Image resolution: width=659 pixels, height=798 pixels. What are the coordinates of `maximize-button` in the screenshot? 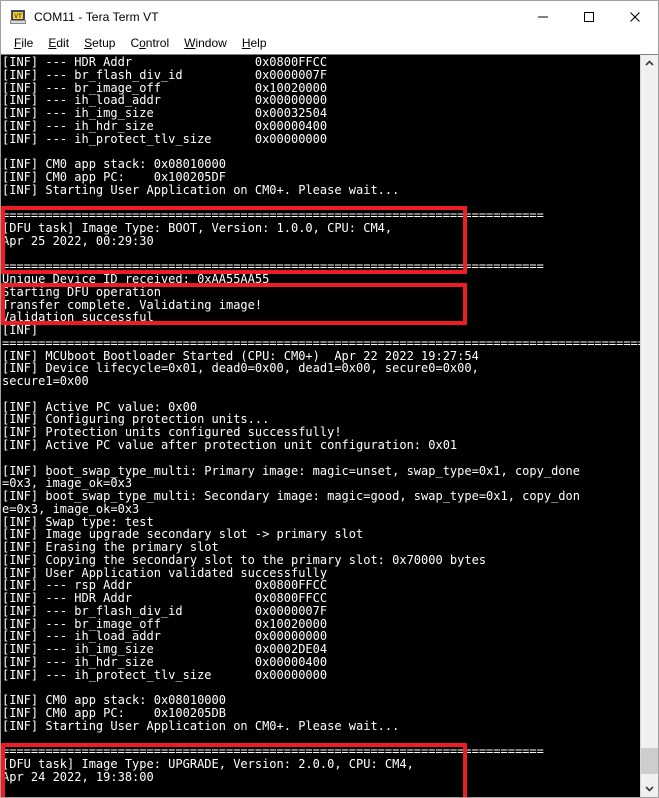 It's located at (589, 16).